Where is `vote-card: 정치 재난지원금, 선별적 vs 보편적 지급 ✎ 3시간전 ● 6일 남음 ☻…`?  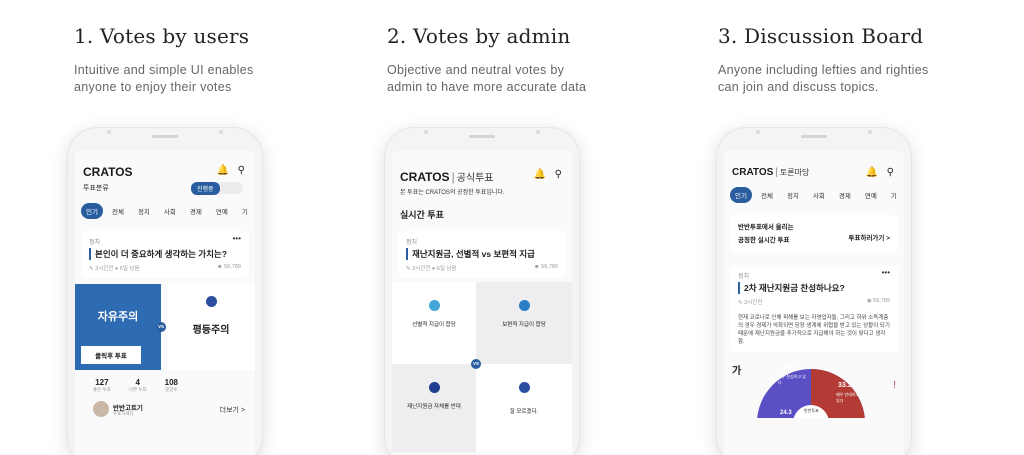 vote-card: 정치 재난지원금, 선별적 vs 보편적 지급 ✎ 3시간전 ● 6일 남음 ☻… is located at coordinates (482, 254).